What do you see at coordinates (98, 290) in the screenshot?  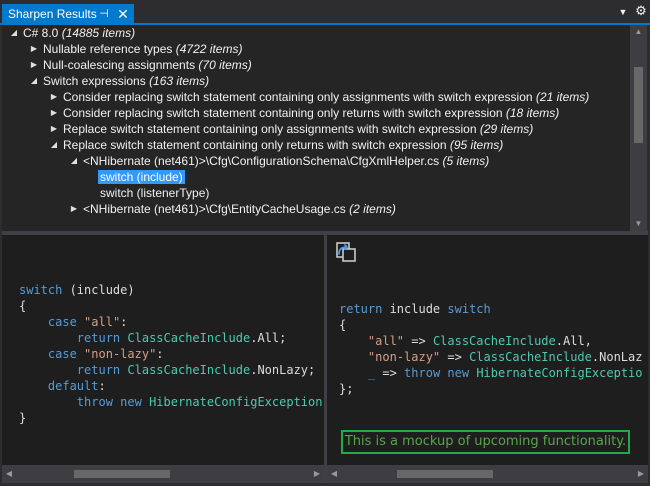 I see `code-token: (include)` at bounding box center [98, 290].